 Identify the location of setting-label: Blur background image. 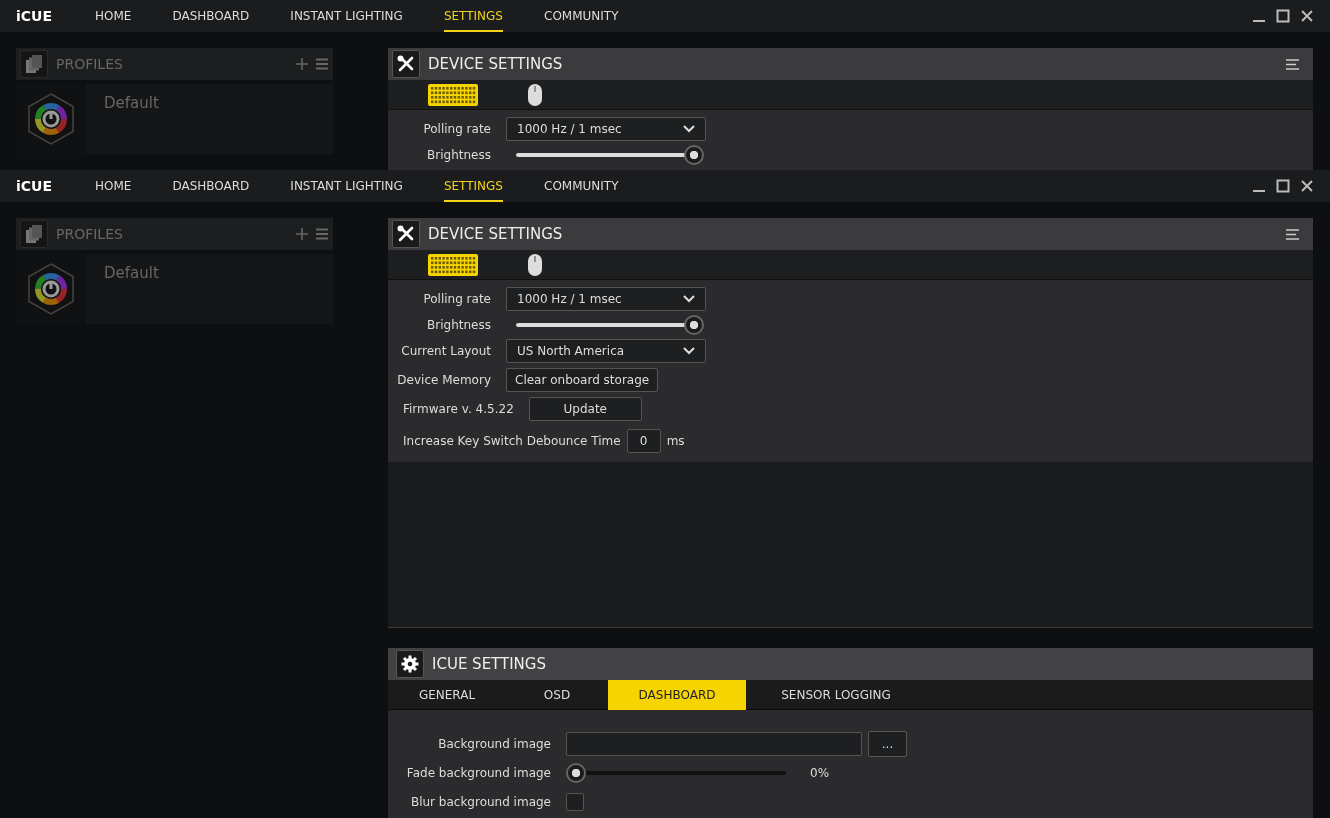
(480, 802).